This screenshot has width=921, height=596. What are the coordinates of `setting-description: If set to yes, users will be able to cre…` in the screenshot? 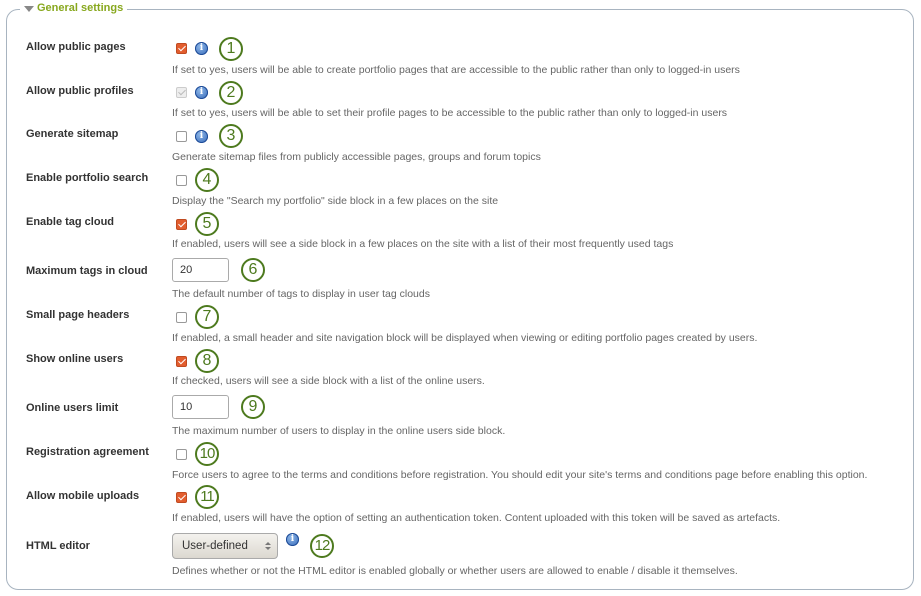 It's located at (456, 70).